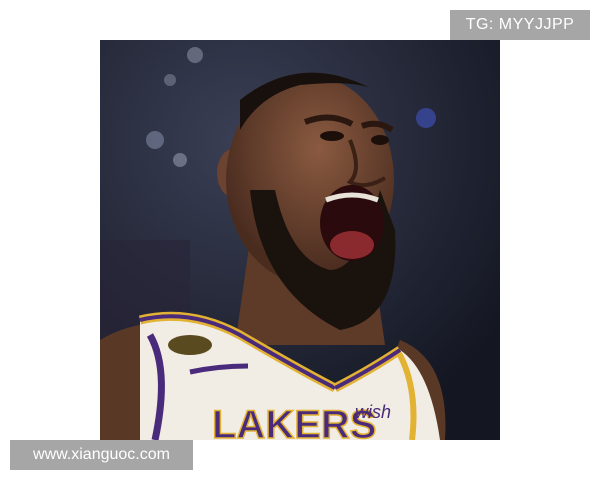 This screenshot has height=480, width=600. What do you see at coordinates (101, 455) in the screenshot?
I see `watermark-bottom: www.xianguoc.com` at bounding box center [101, 455].